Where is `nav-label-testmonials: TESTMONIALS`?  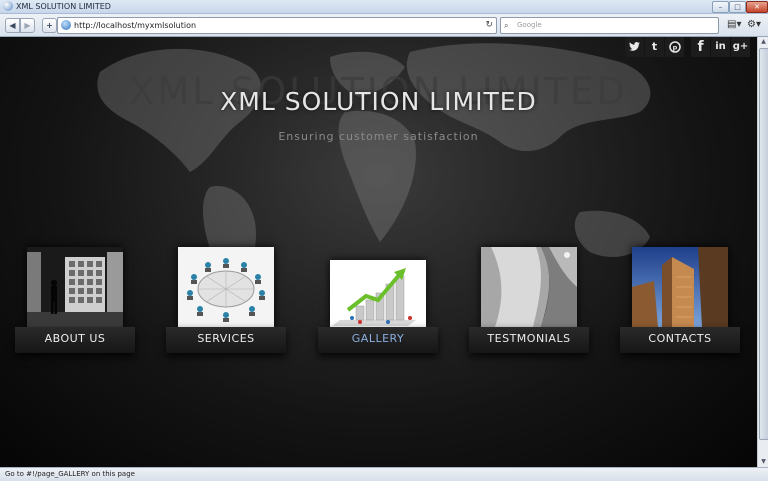 nav-label-testmonials: TESTMONIALS is located at coordinates (529, 338).